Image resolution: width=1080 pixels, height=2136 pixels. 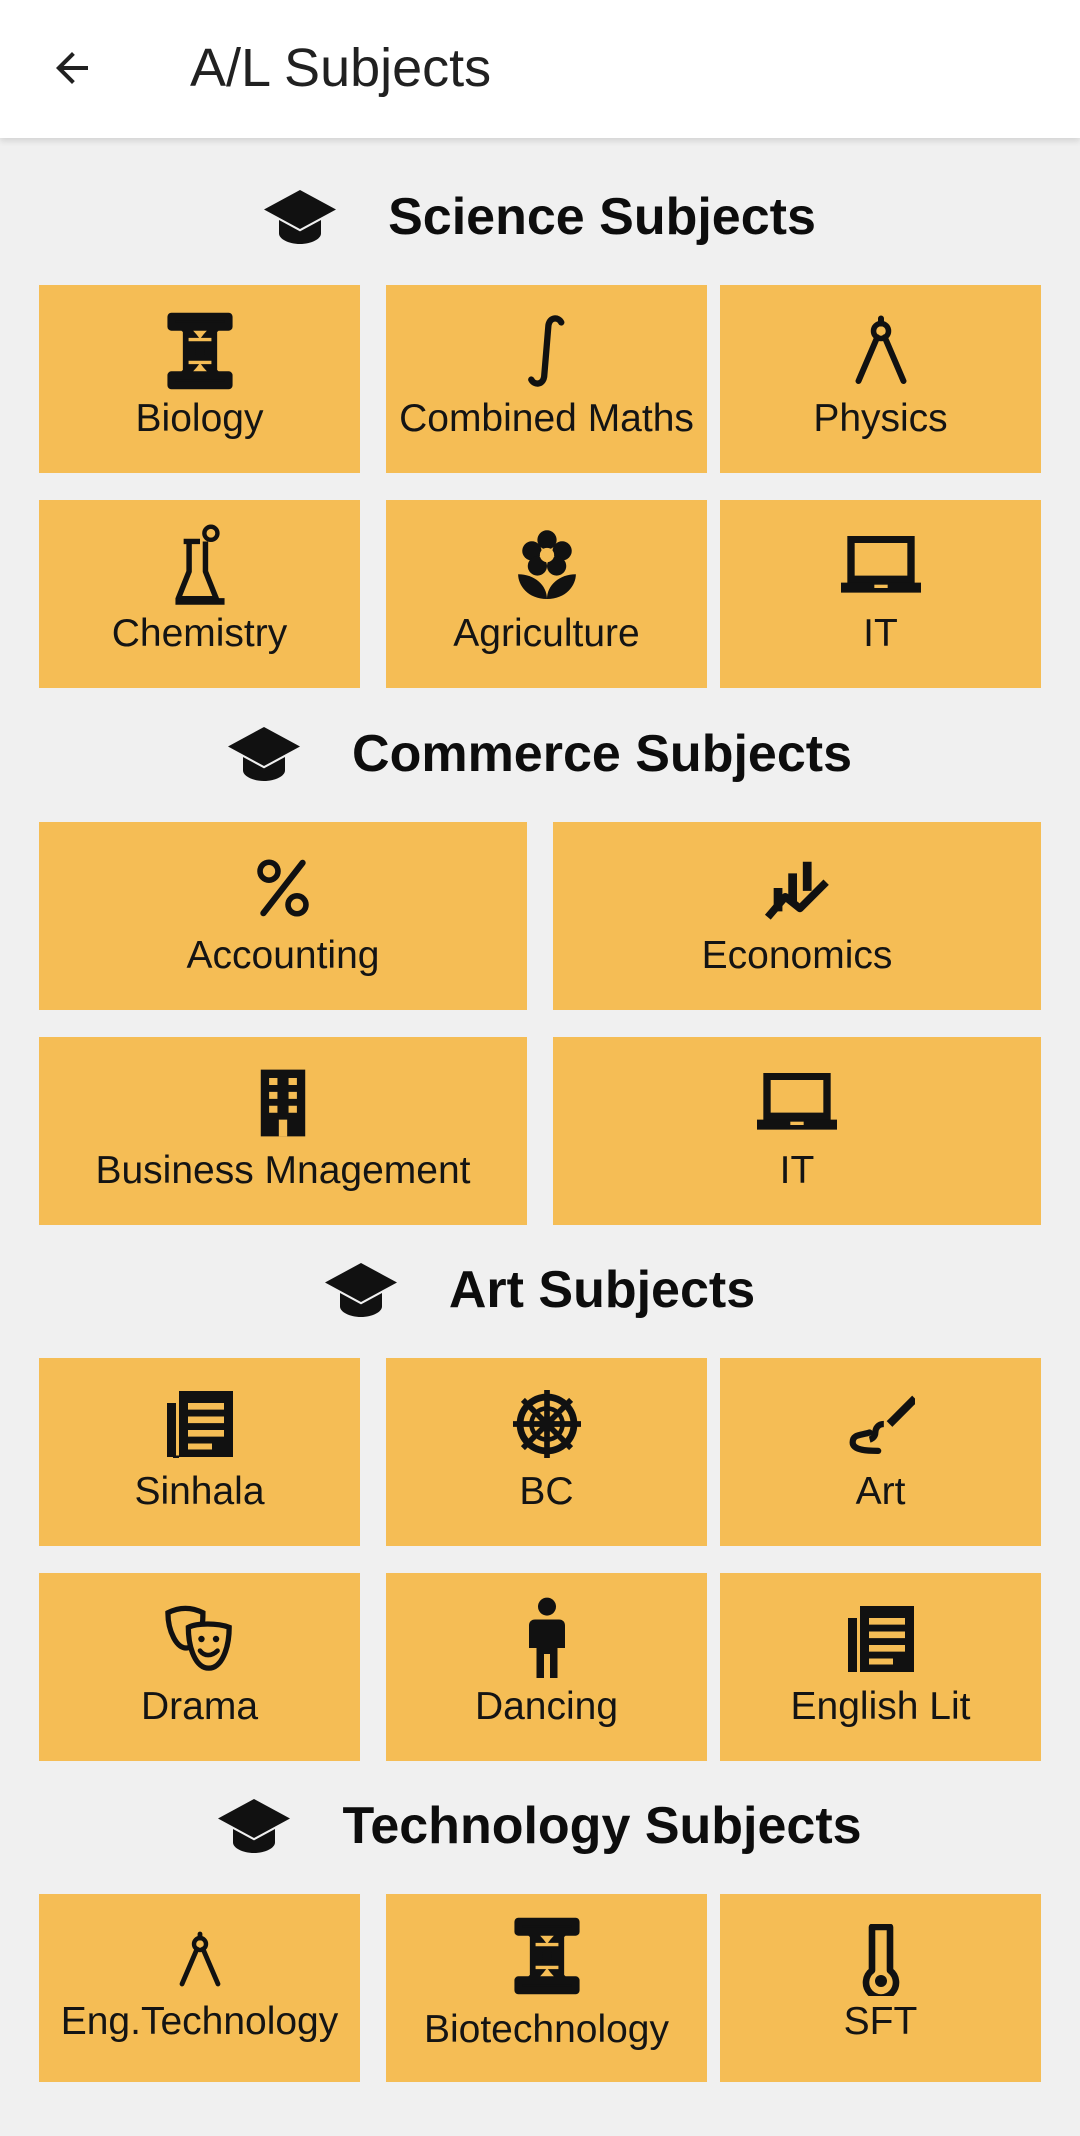 I want to click on subject-label: SFT, so click(x=880, y=2021).